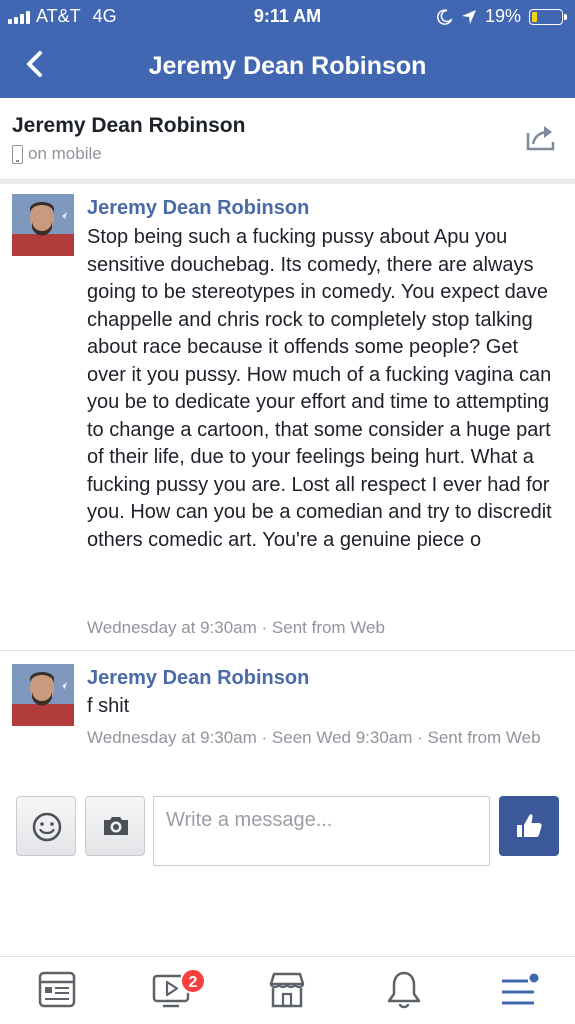  I want to click on do-not-disturb-icon, so click(445, 16).